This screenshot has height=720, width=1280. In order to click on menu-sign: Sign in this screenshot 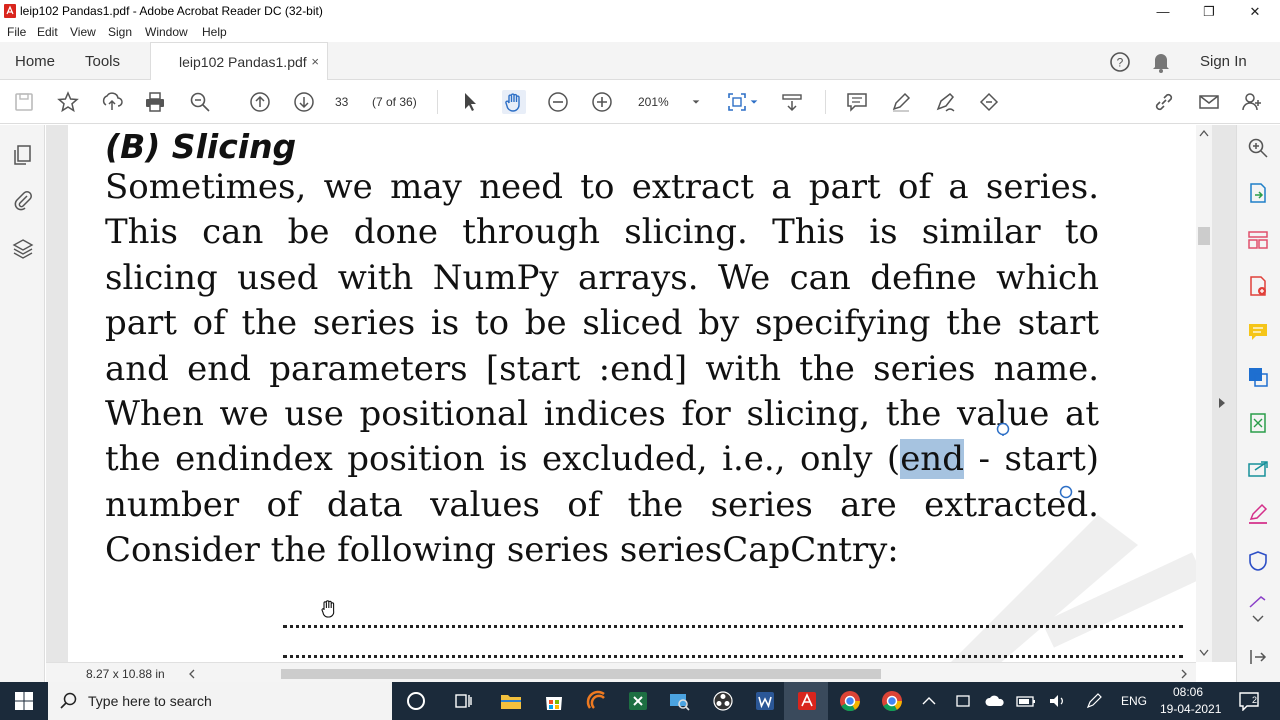, I will do `click(120, 32)`.